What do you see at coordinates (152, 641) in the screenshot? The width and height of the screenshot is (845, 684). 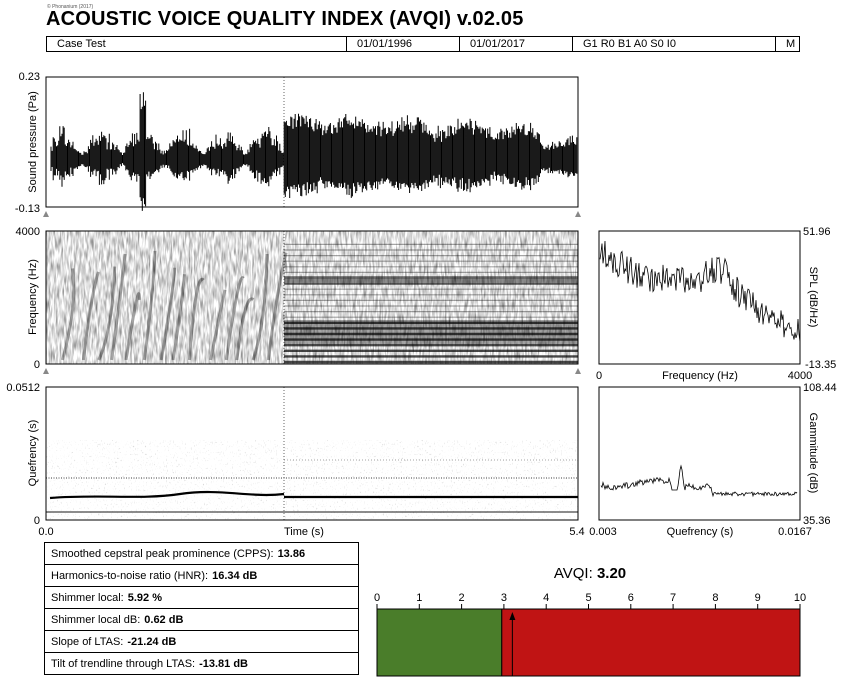 I see `measure-value: -21.24 dB` at bounding box center [152, 641].